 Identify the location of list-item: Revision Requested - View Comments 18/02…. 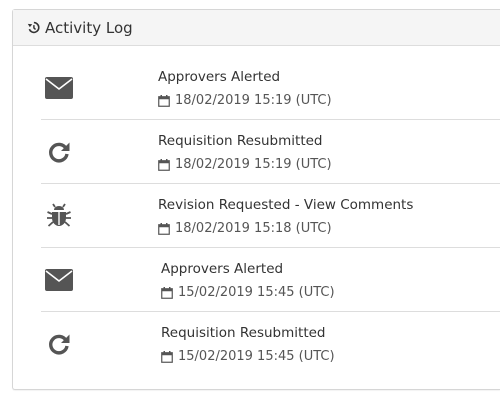
(270, 216).